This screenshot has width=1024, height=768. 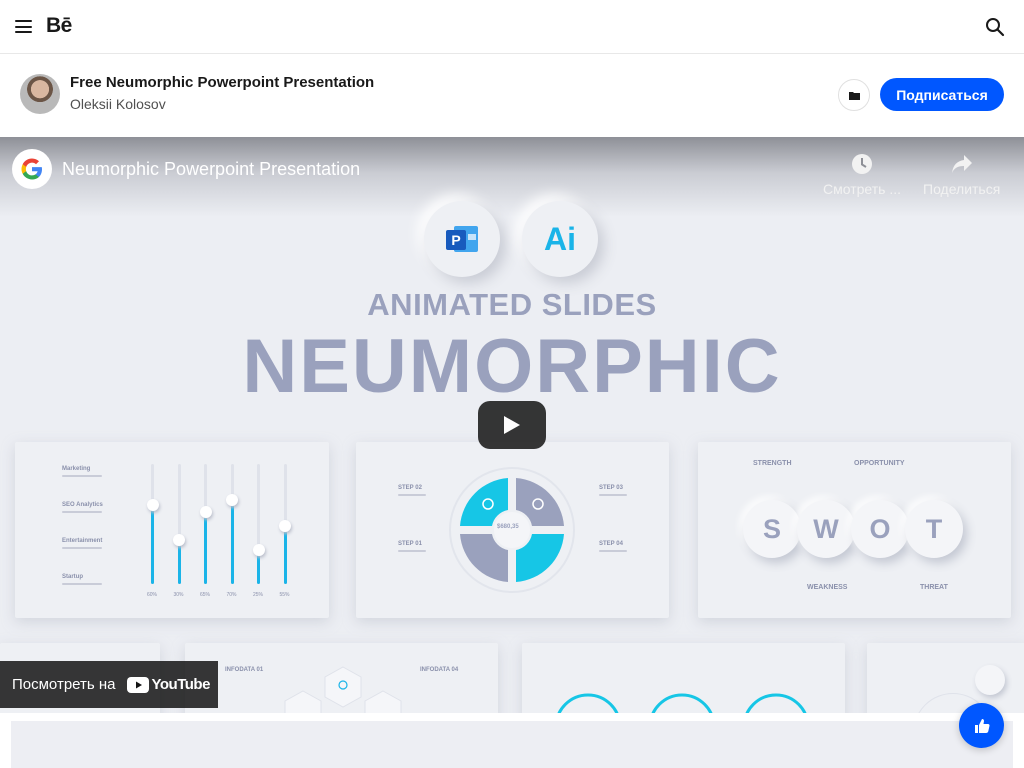 I want to click on illustrator-icon: Ai, so click(x=560, y=239).